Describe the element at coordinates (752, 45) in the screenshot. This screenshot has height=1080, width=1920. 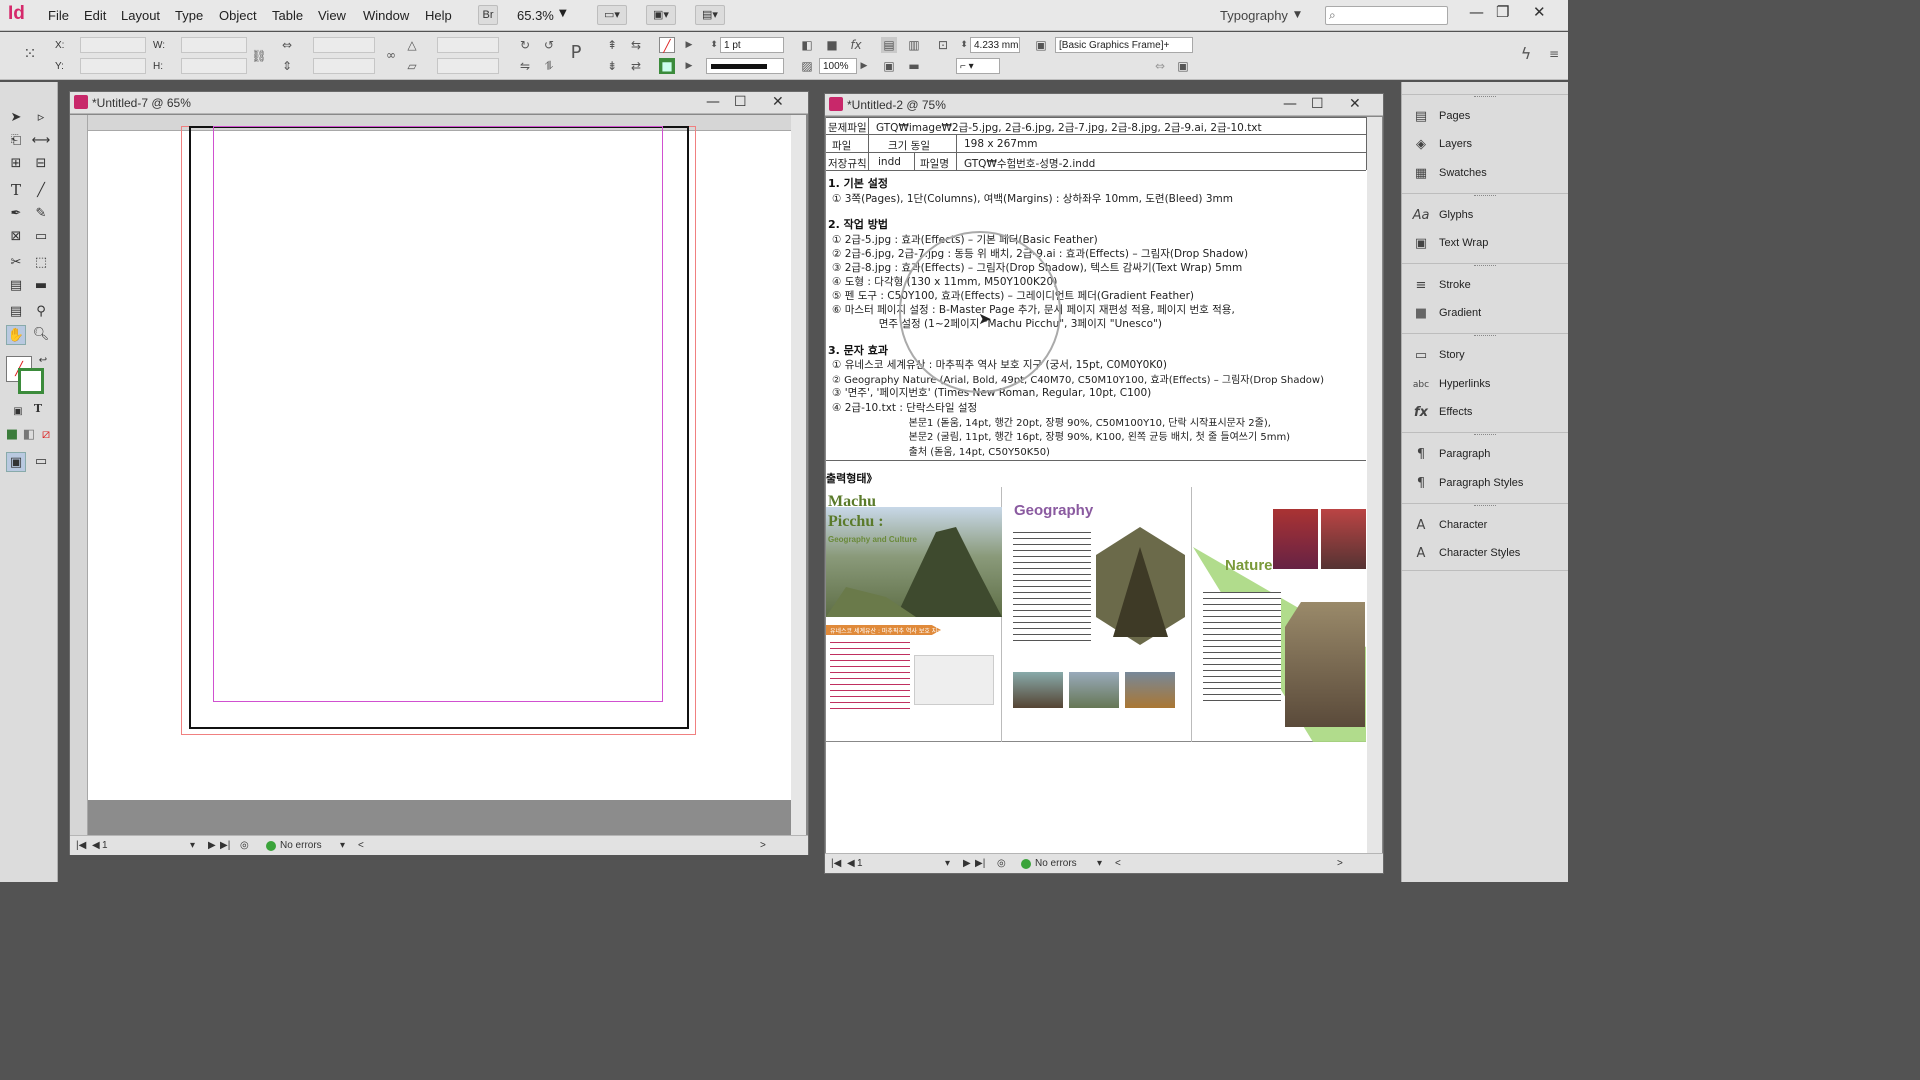
I see `stroke-weight-field: 1 pt` at that location.